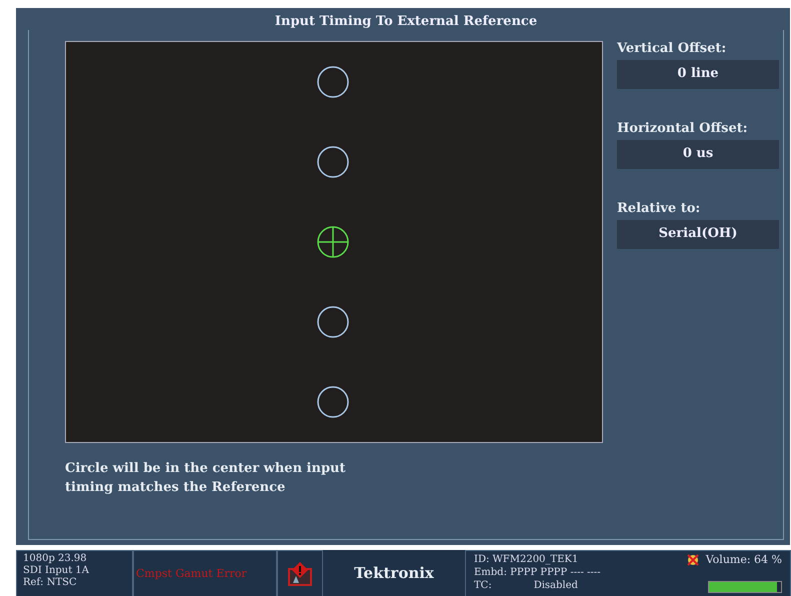 This screenshot has width=791, height=596. I want to click on field-value: Serial(OH), so click(698, 234).